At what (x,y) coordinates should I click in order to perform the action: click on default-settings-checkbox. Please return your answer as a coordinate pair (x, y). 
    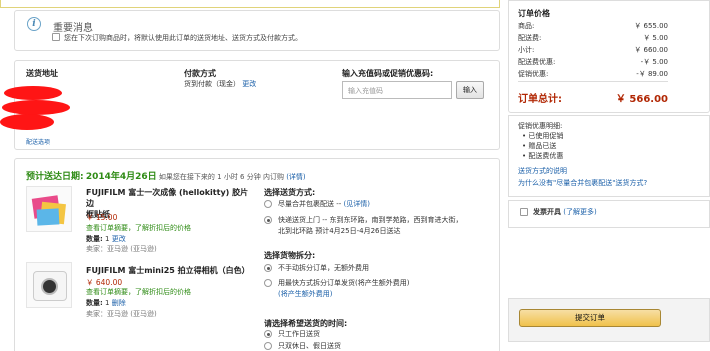
    Looking at the image, I should click on (56, 37).